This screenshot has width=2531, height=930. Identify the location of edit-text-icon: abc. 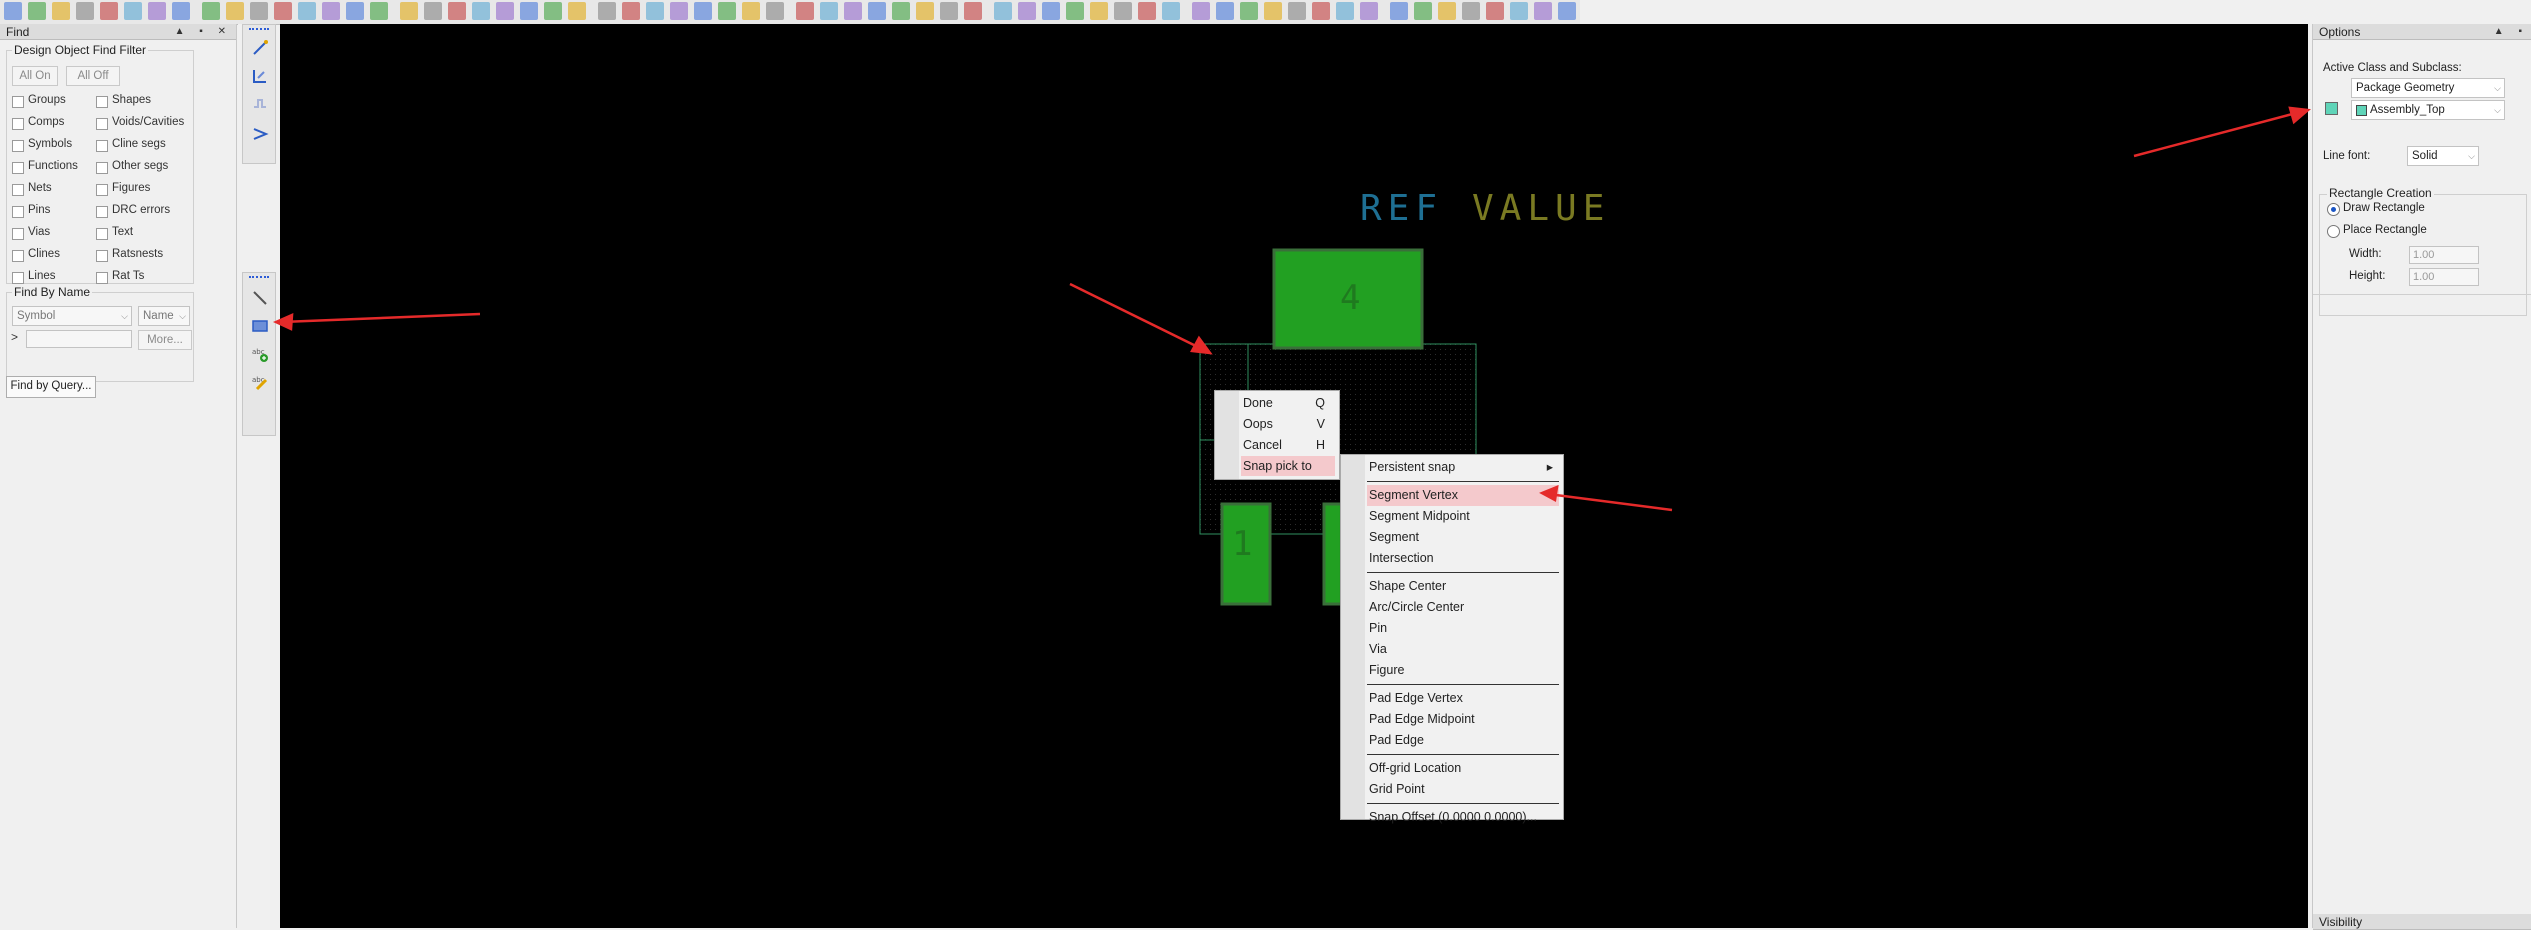
(260, 382).